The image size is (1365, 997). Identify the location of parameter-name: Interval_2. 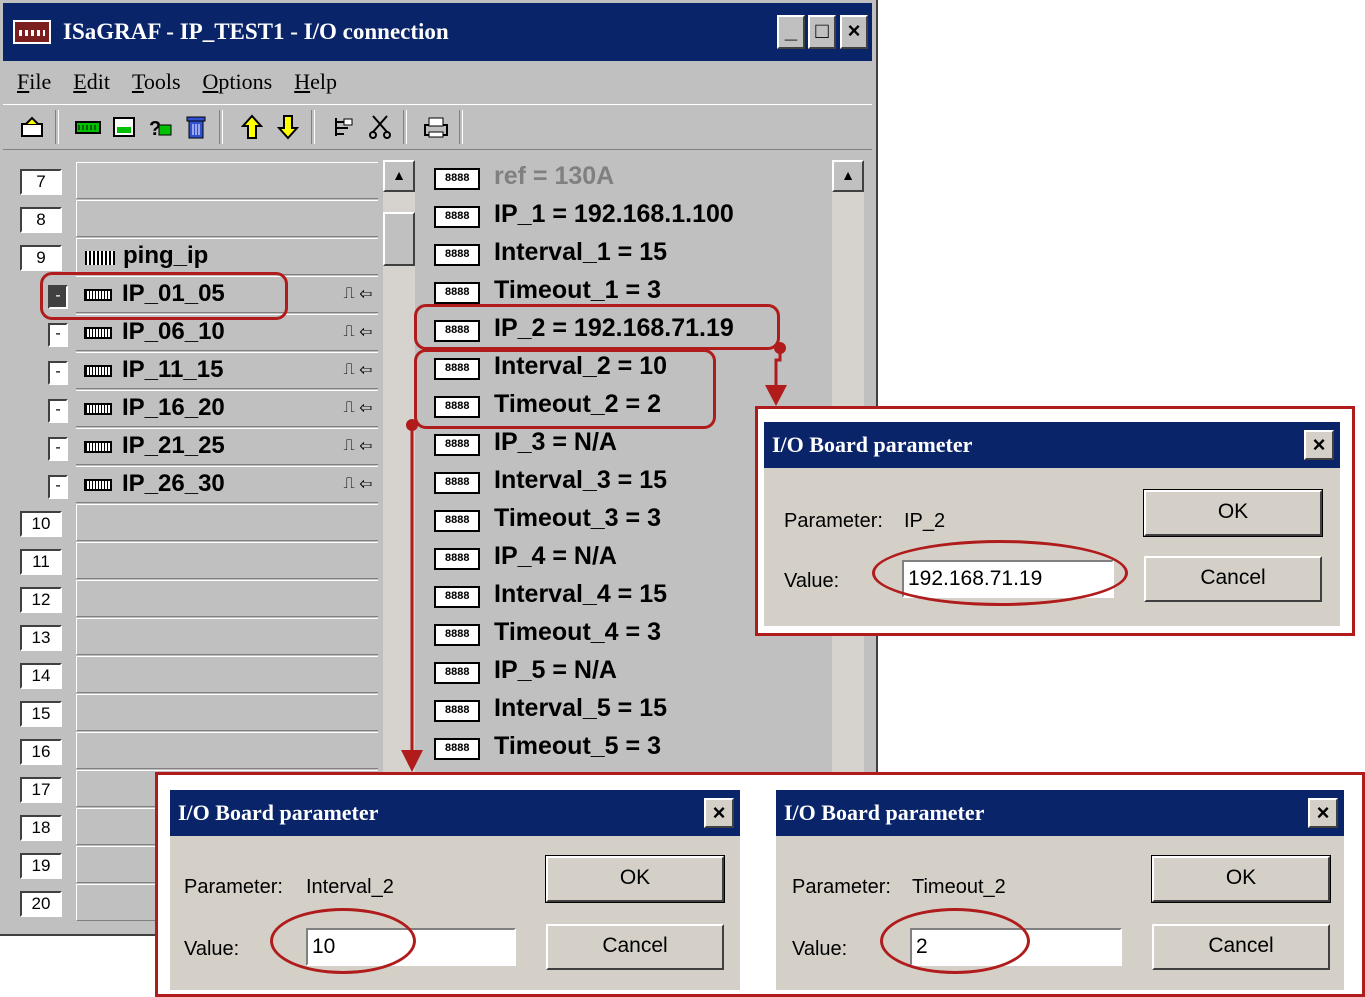
(350, 887).